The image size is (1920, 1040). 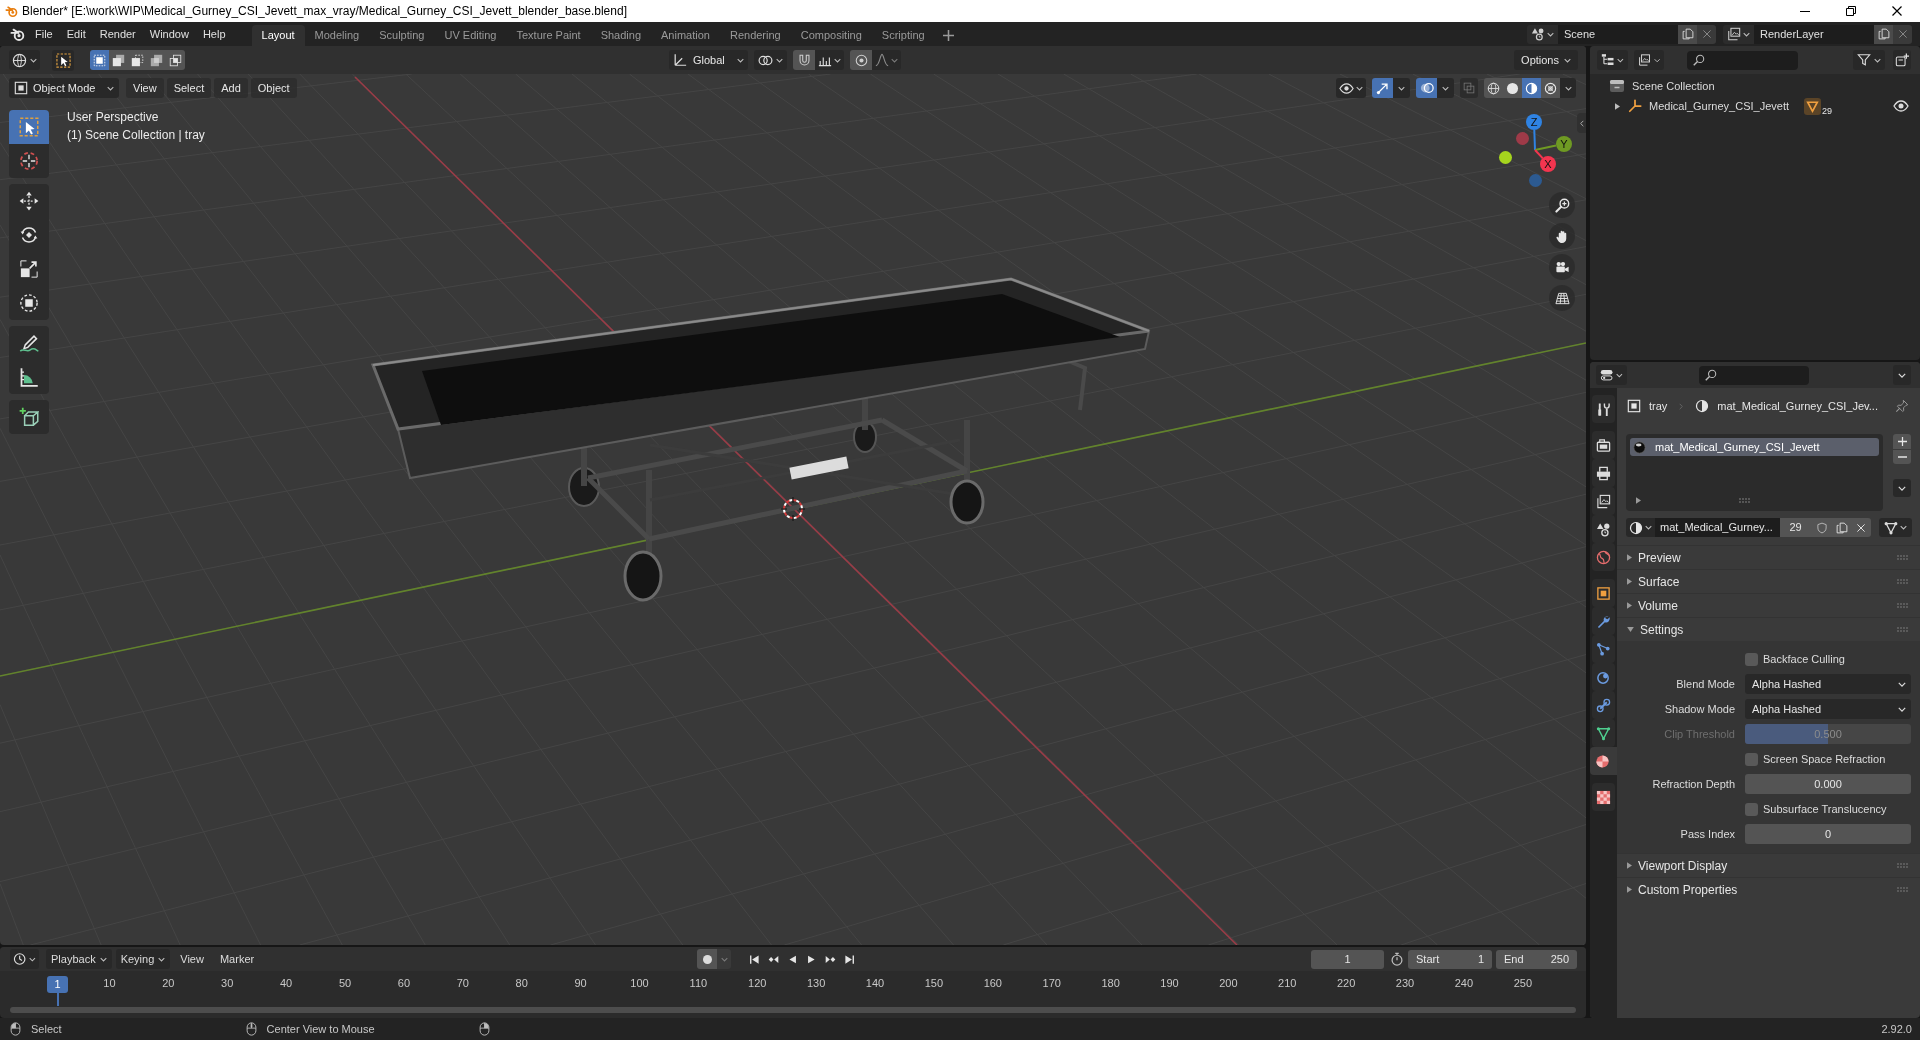 What do you see at coordinates (1469, 88) in the screenshot?
I see `overlapping-squares-icon` at bounding box center [1469, 88].